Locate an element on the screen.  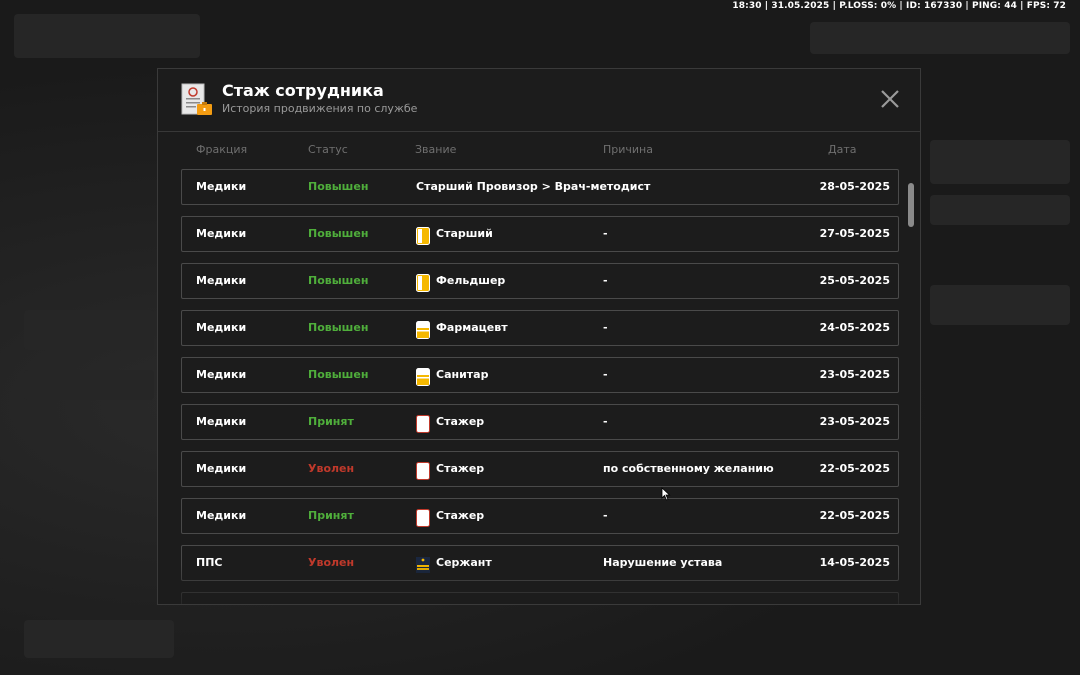
table-row: Медики Принят Стажер - 22-05-2025 is located at coordinates (540, 516).